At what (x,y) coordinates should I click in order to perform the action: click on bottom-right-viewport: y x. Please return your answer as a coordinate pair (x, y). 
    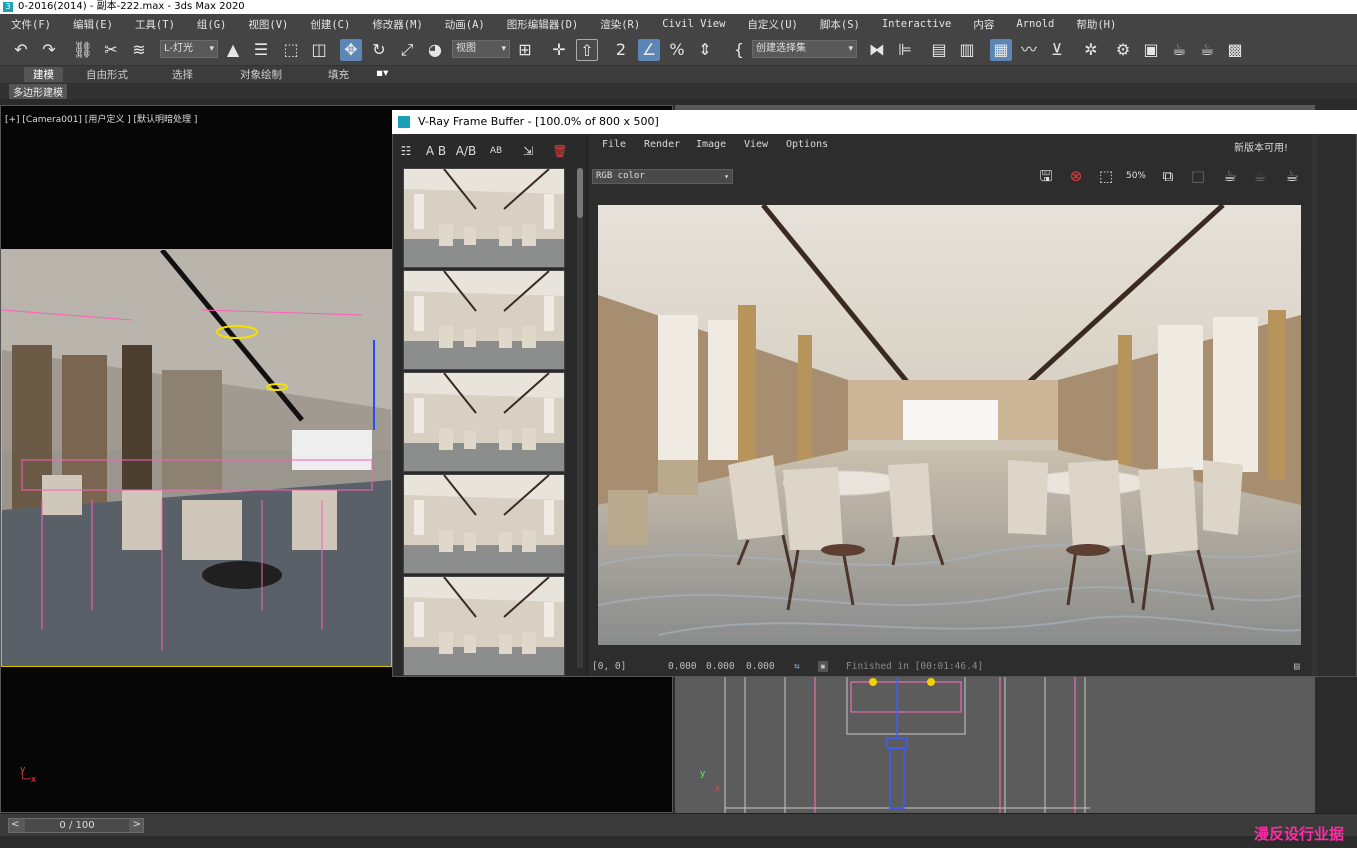
    Looking at the image, I should click on (995, 744).